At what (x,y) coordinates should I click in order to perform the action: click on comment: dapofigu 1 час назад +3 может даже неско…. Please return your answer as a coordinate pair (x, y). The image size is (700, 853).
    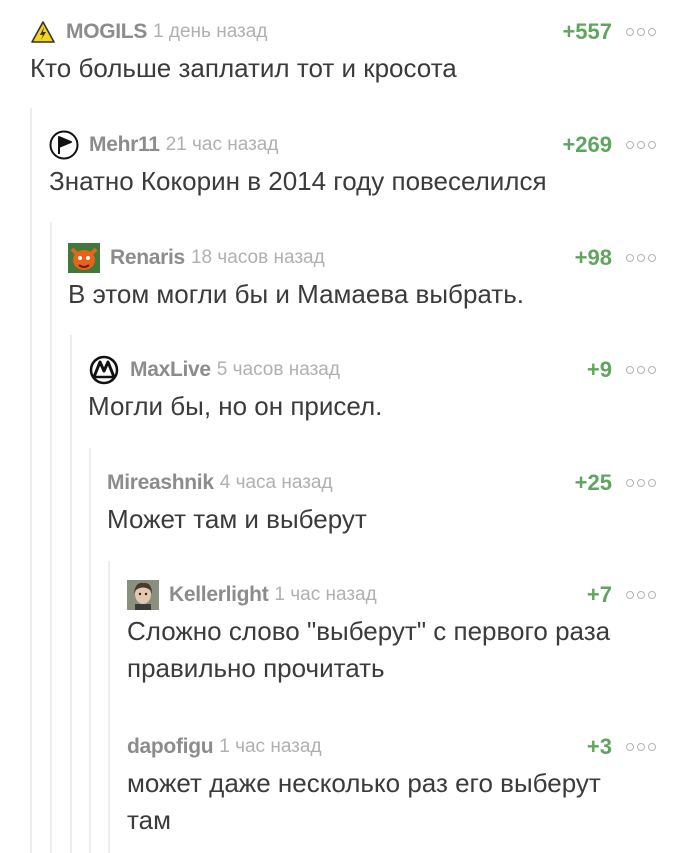
    Looking at the image, I should click on (391, 786).